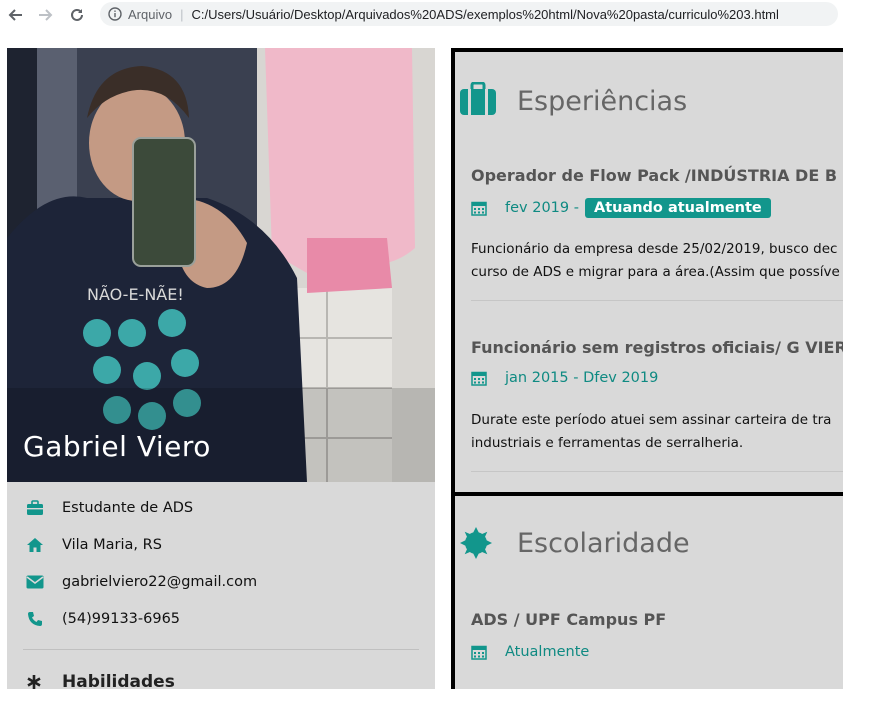 The height and width of the screenshot is (701, 891). Describe the element at coordinates (35, 508) in the screenshot. I see `briefcase-icon` at that location.